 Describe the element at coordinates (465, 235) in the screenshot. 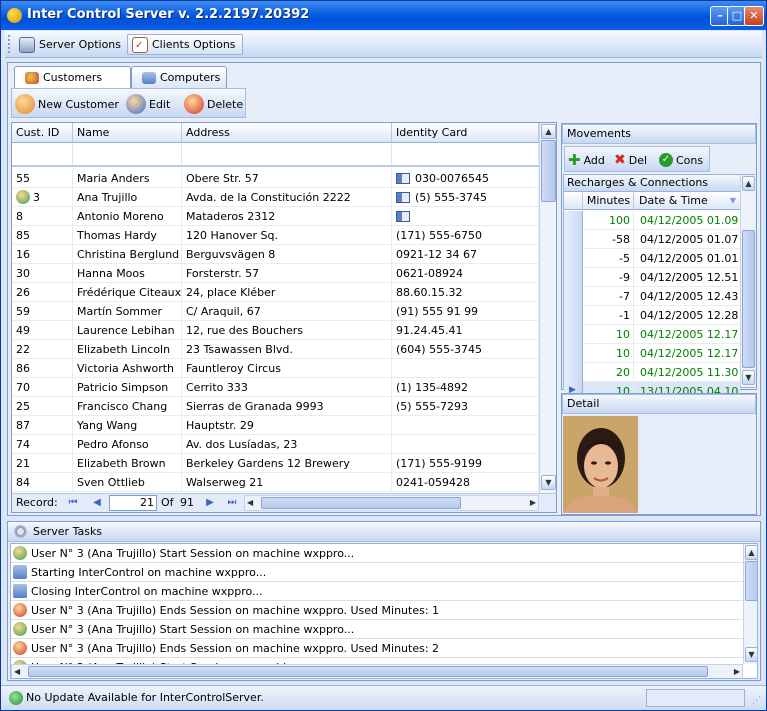

I see `cell-card: (171) 555-6750` at that location.